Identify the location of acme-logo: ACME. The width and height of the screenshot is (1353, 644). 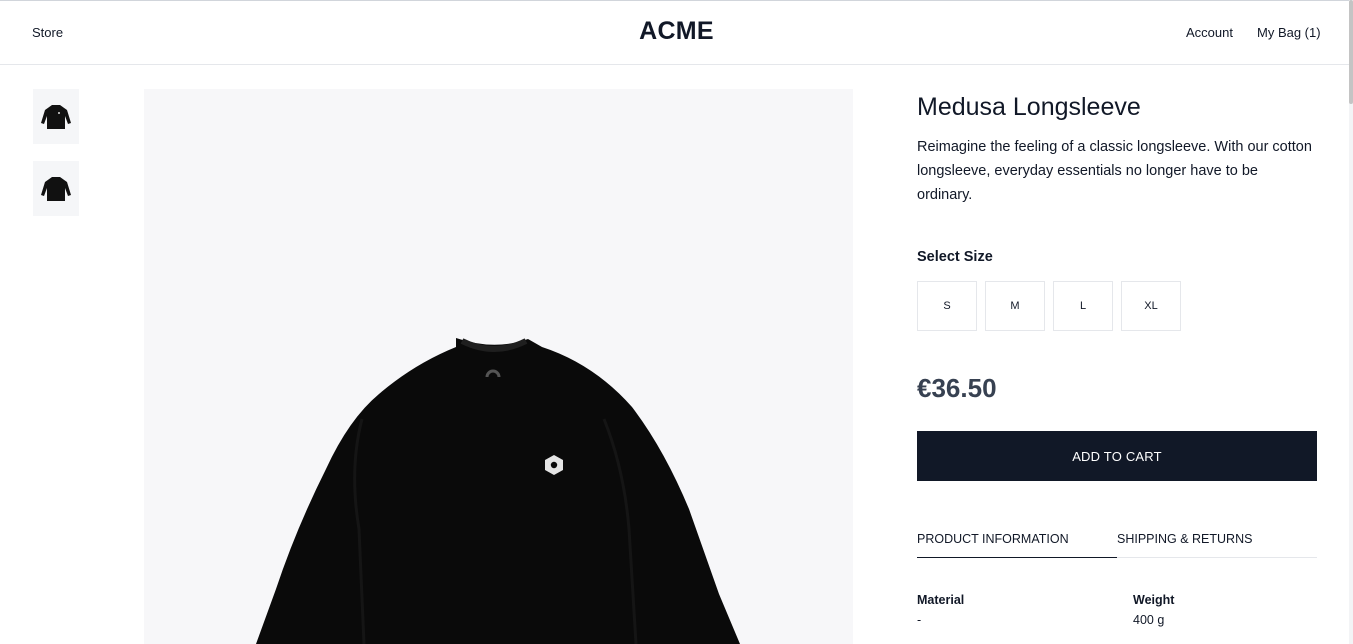
(676, 31).